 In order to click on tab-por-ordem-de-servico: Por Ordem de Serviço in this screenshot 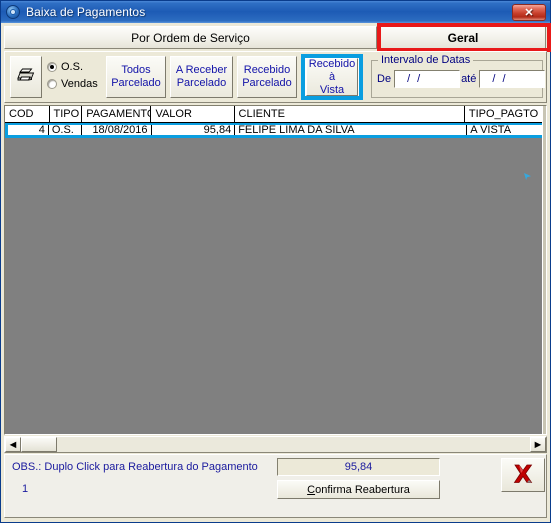, I will do `click(190, 37)`.